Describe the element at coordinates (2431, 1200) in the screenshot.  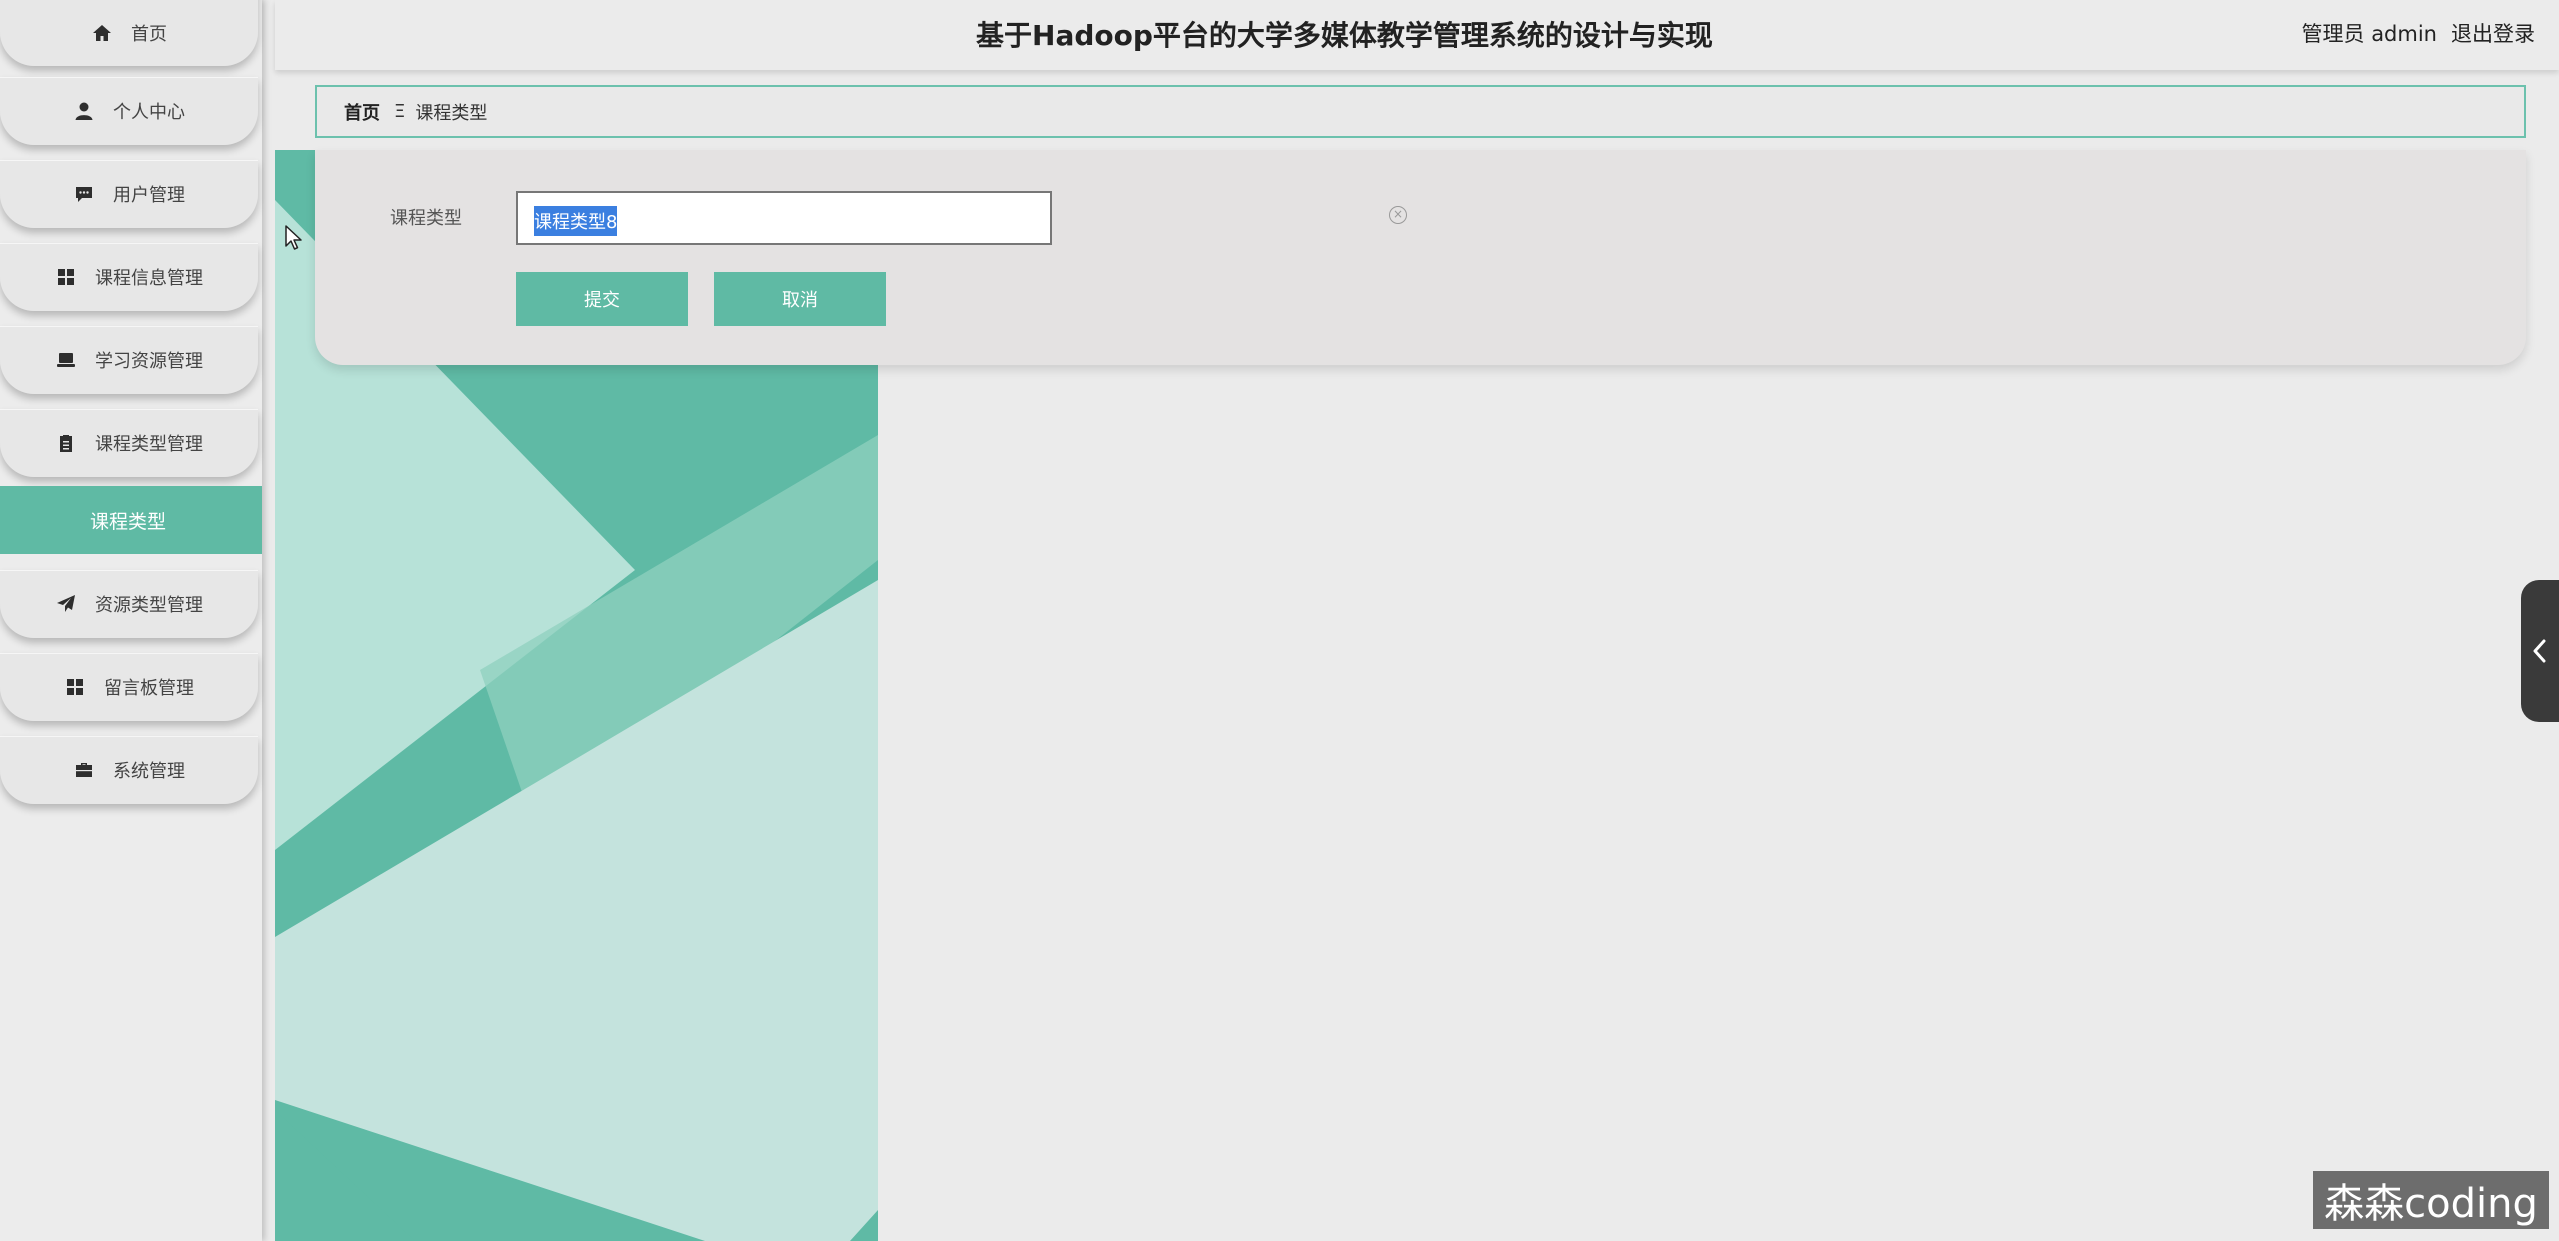
I see `watermark: 森森coding` at that location.